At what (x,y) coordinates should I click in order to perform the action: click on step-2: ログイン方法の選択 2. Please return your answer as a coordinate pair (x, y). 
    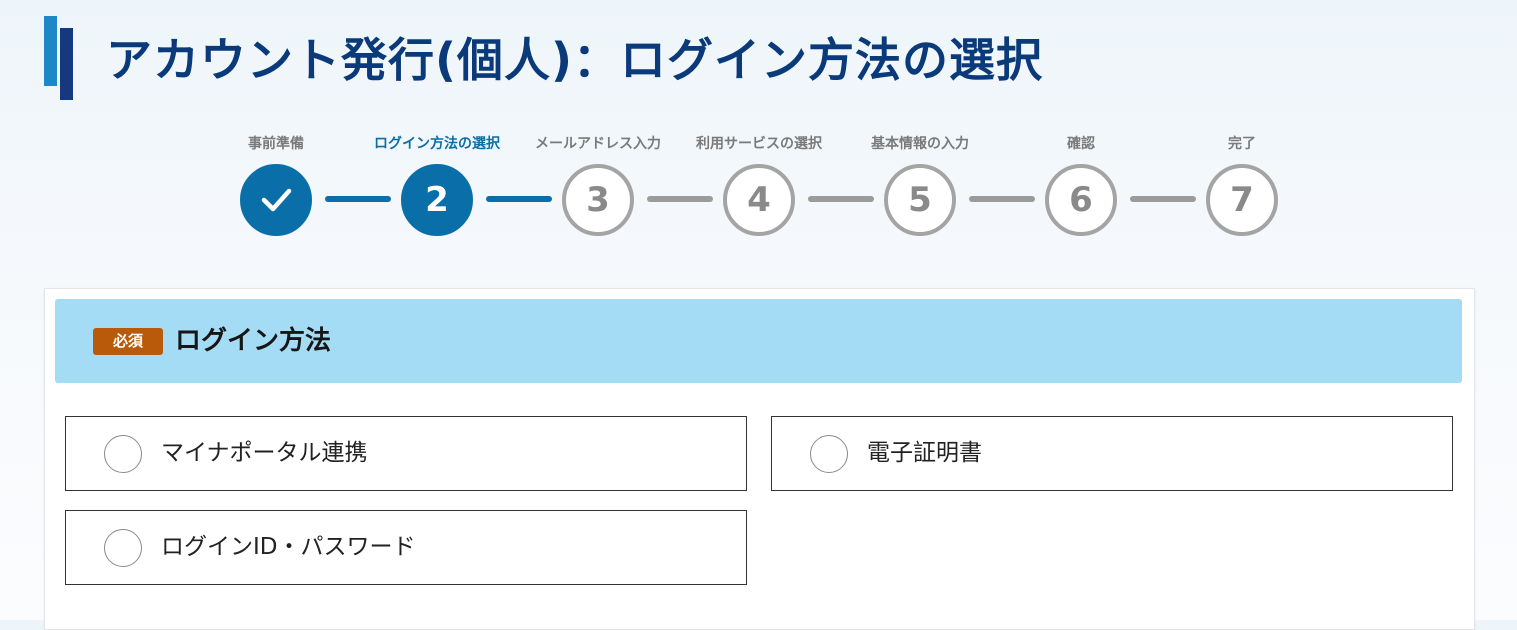
    Looking at the image, I should click on (437, 184).